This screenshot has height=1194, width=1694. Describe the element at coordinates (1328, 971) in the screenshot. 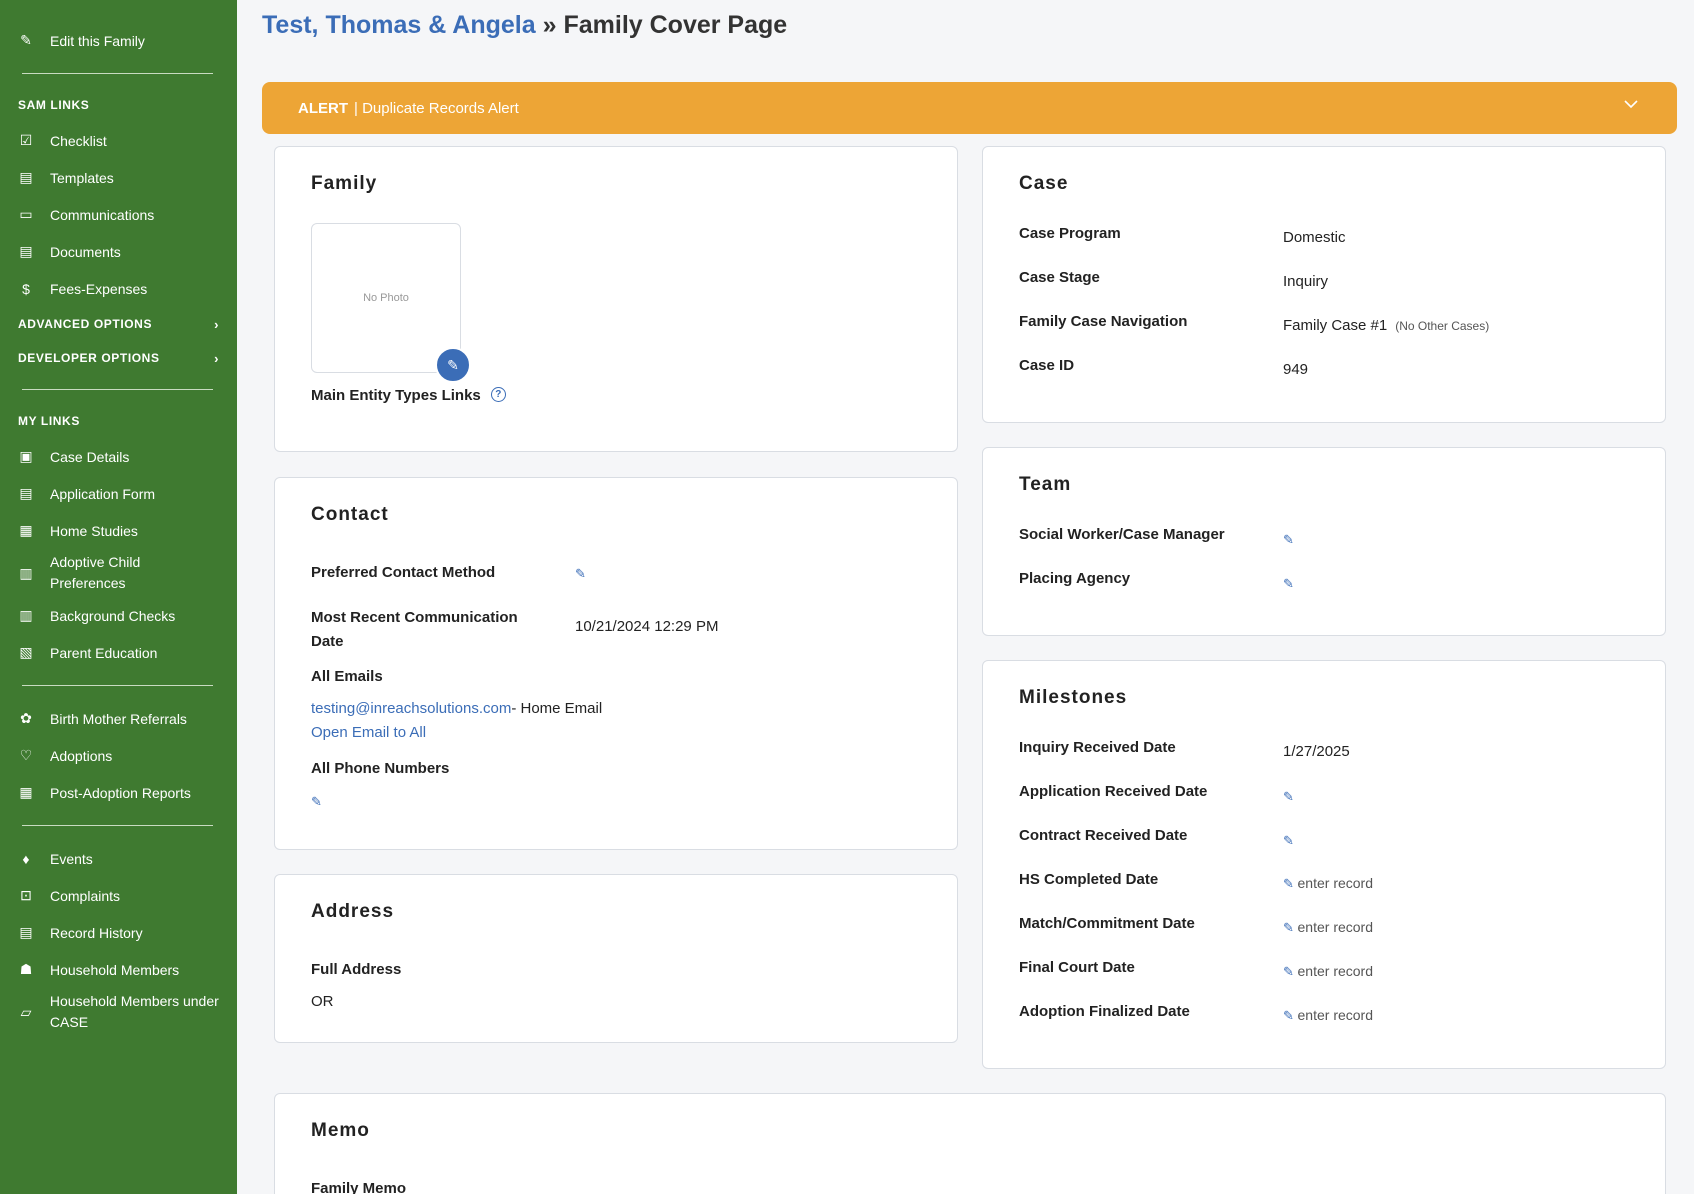

I see `court-enter-record: ✎ enter record` at that location.